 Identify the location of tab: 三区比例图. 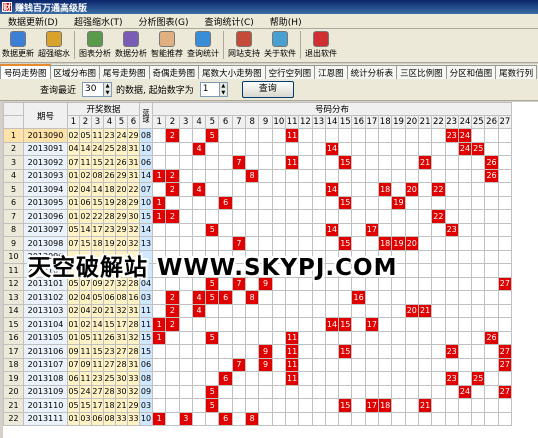
(421, 72).